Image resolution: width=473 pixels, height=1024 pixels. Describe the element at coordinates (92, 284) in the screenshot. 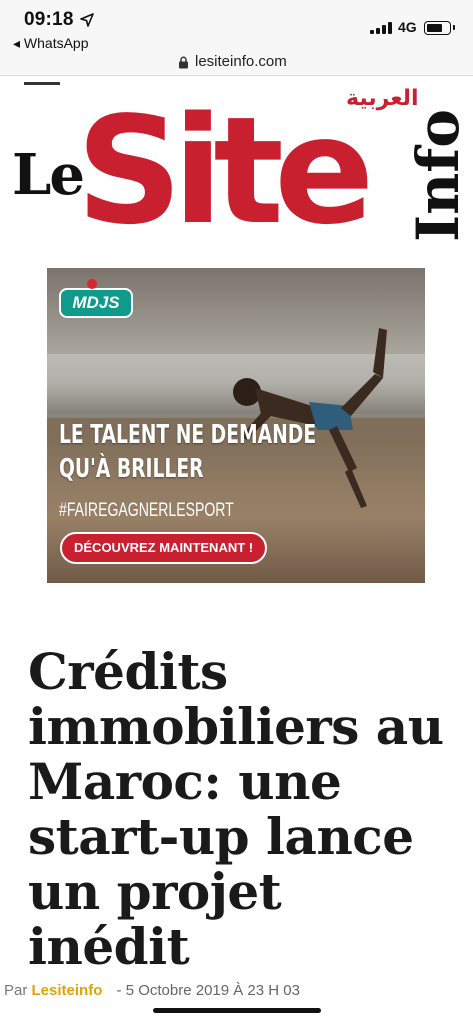

I see `mdjs-logo-dot-icon` at that location.